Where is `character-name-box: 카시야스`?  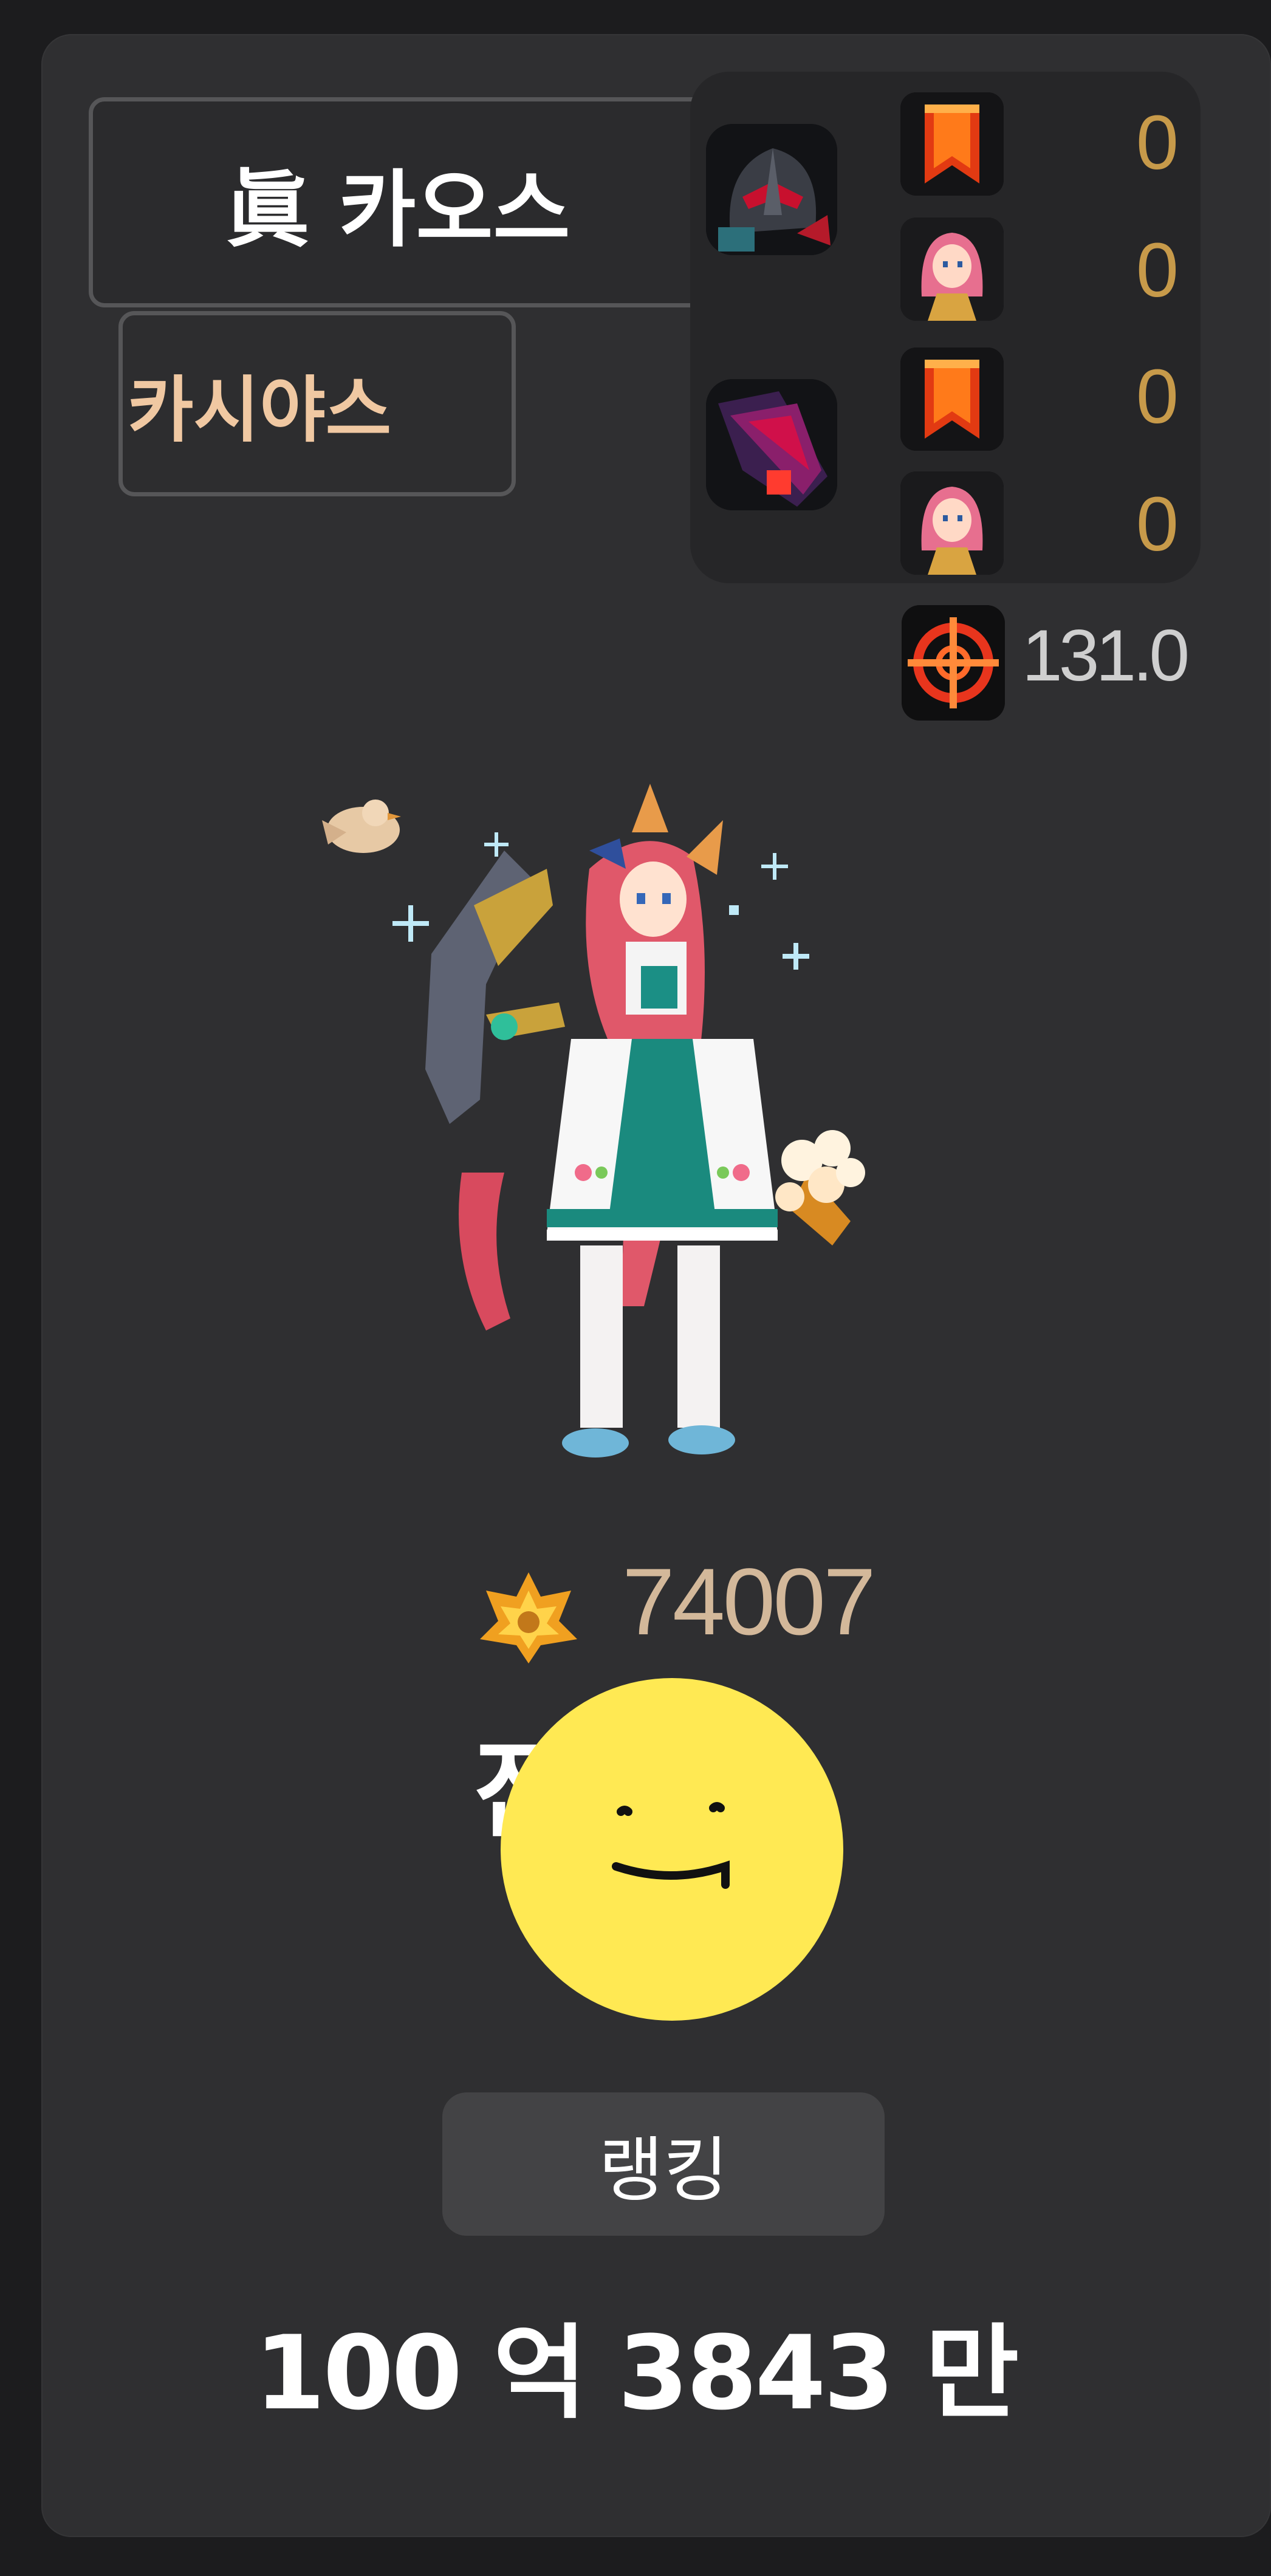
character-name-box: 카시야스 is located at coordinates (317, 403).